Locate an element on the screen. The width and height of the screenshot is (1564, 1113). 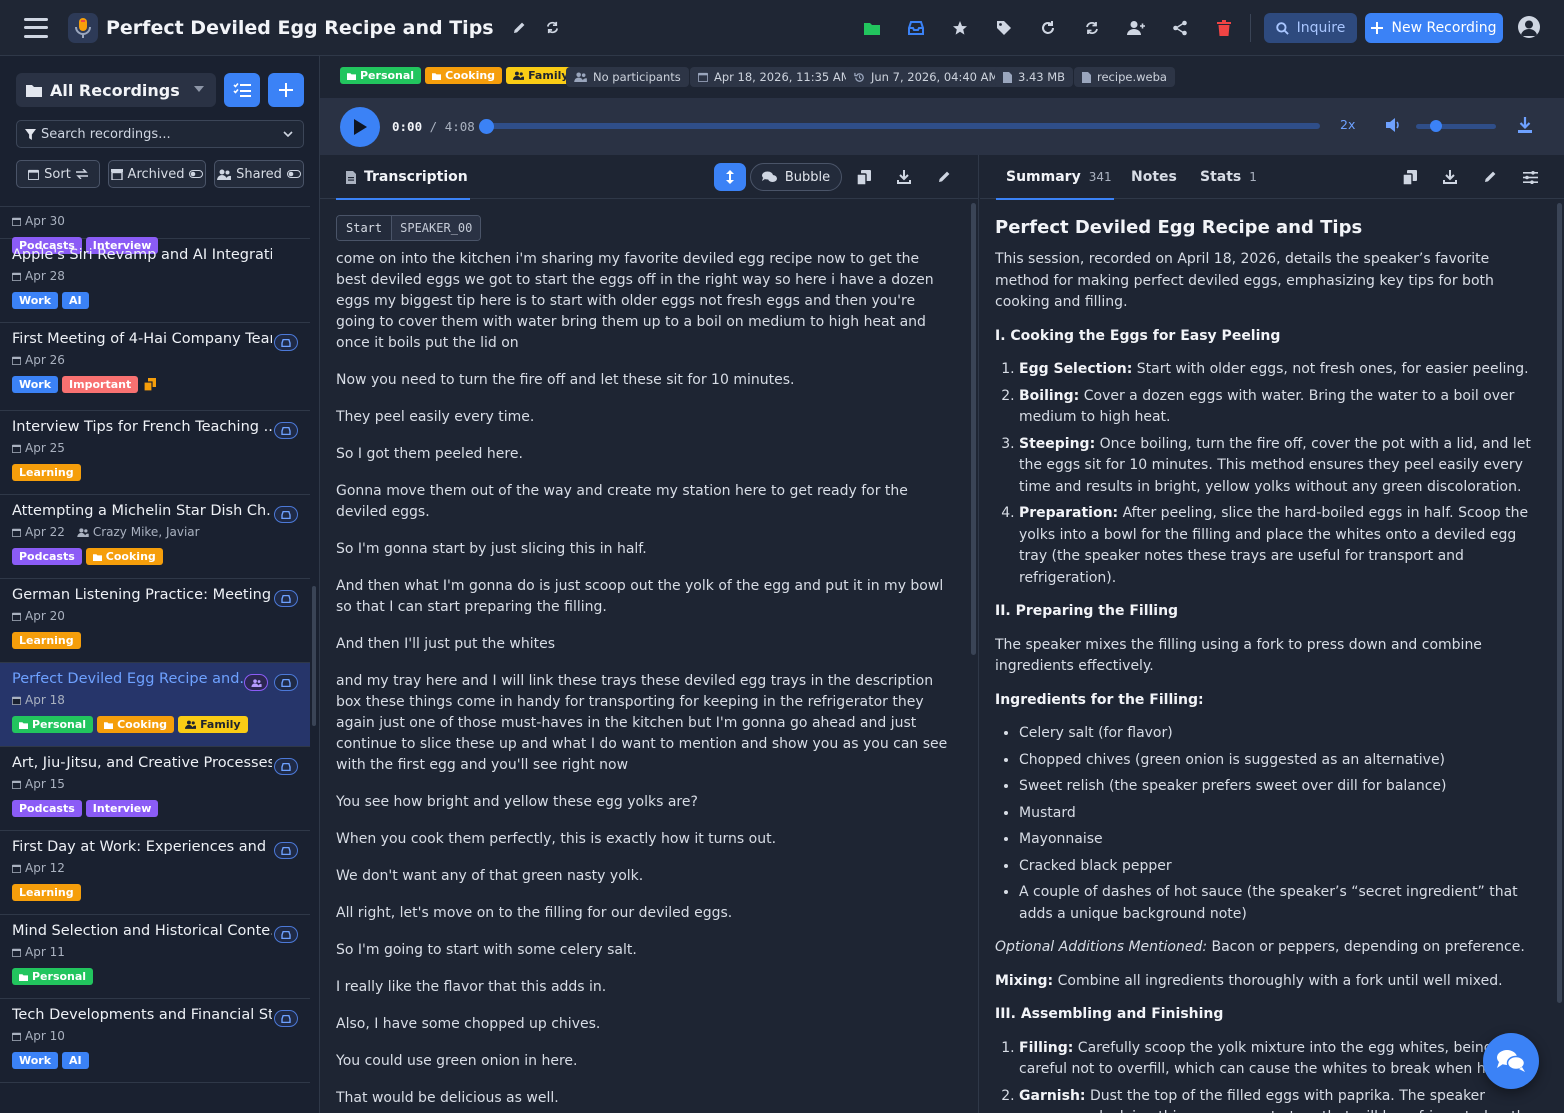
recording-list-item: Apr 30 Podcasts Interview is located at coordinates (155, 230).